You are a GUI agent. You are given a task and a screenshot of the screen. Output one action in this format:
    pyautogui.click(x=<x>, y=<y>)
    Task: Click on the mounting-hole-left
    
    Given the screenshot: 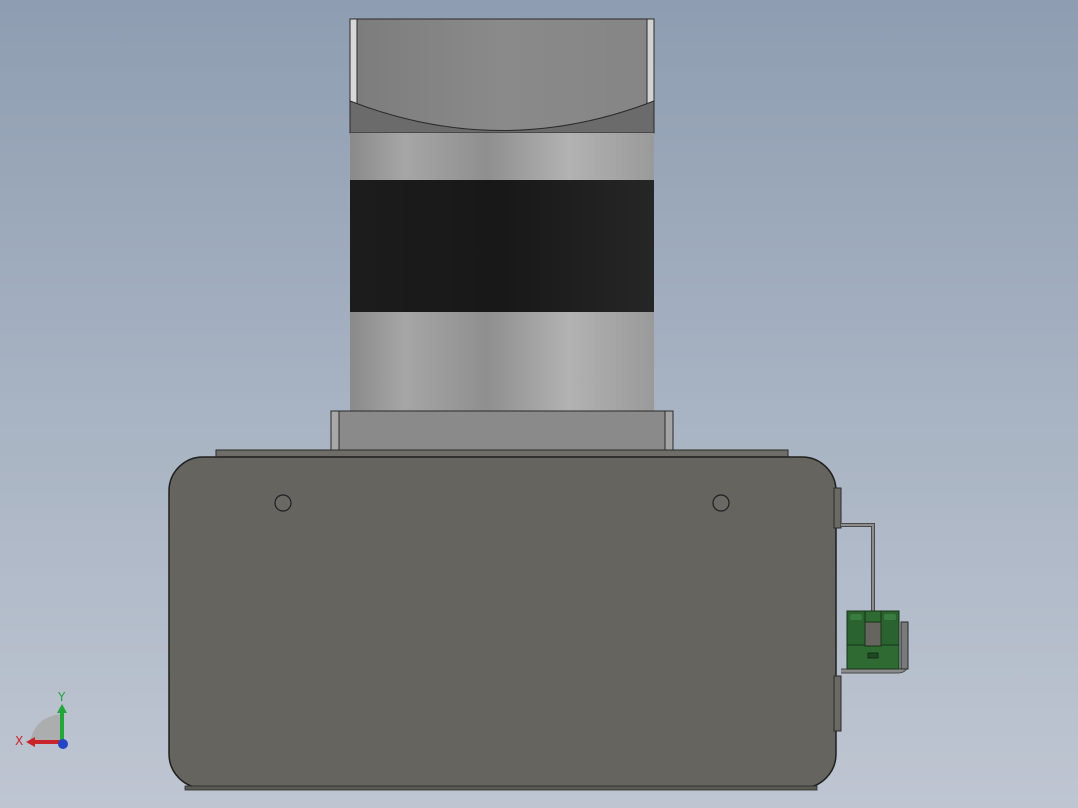 What is the action you would take?
    pyautogui.click(x=283, y=503)
    